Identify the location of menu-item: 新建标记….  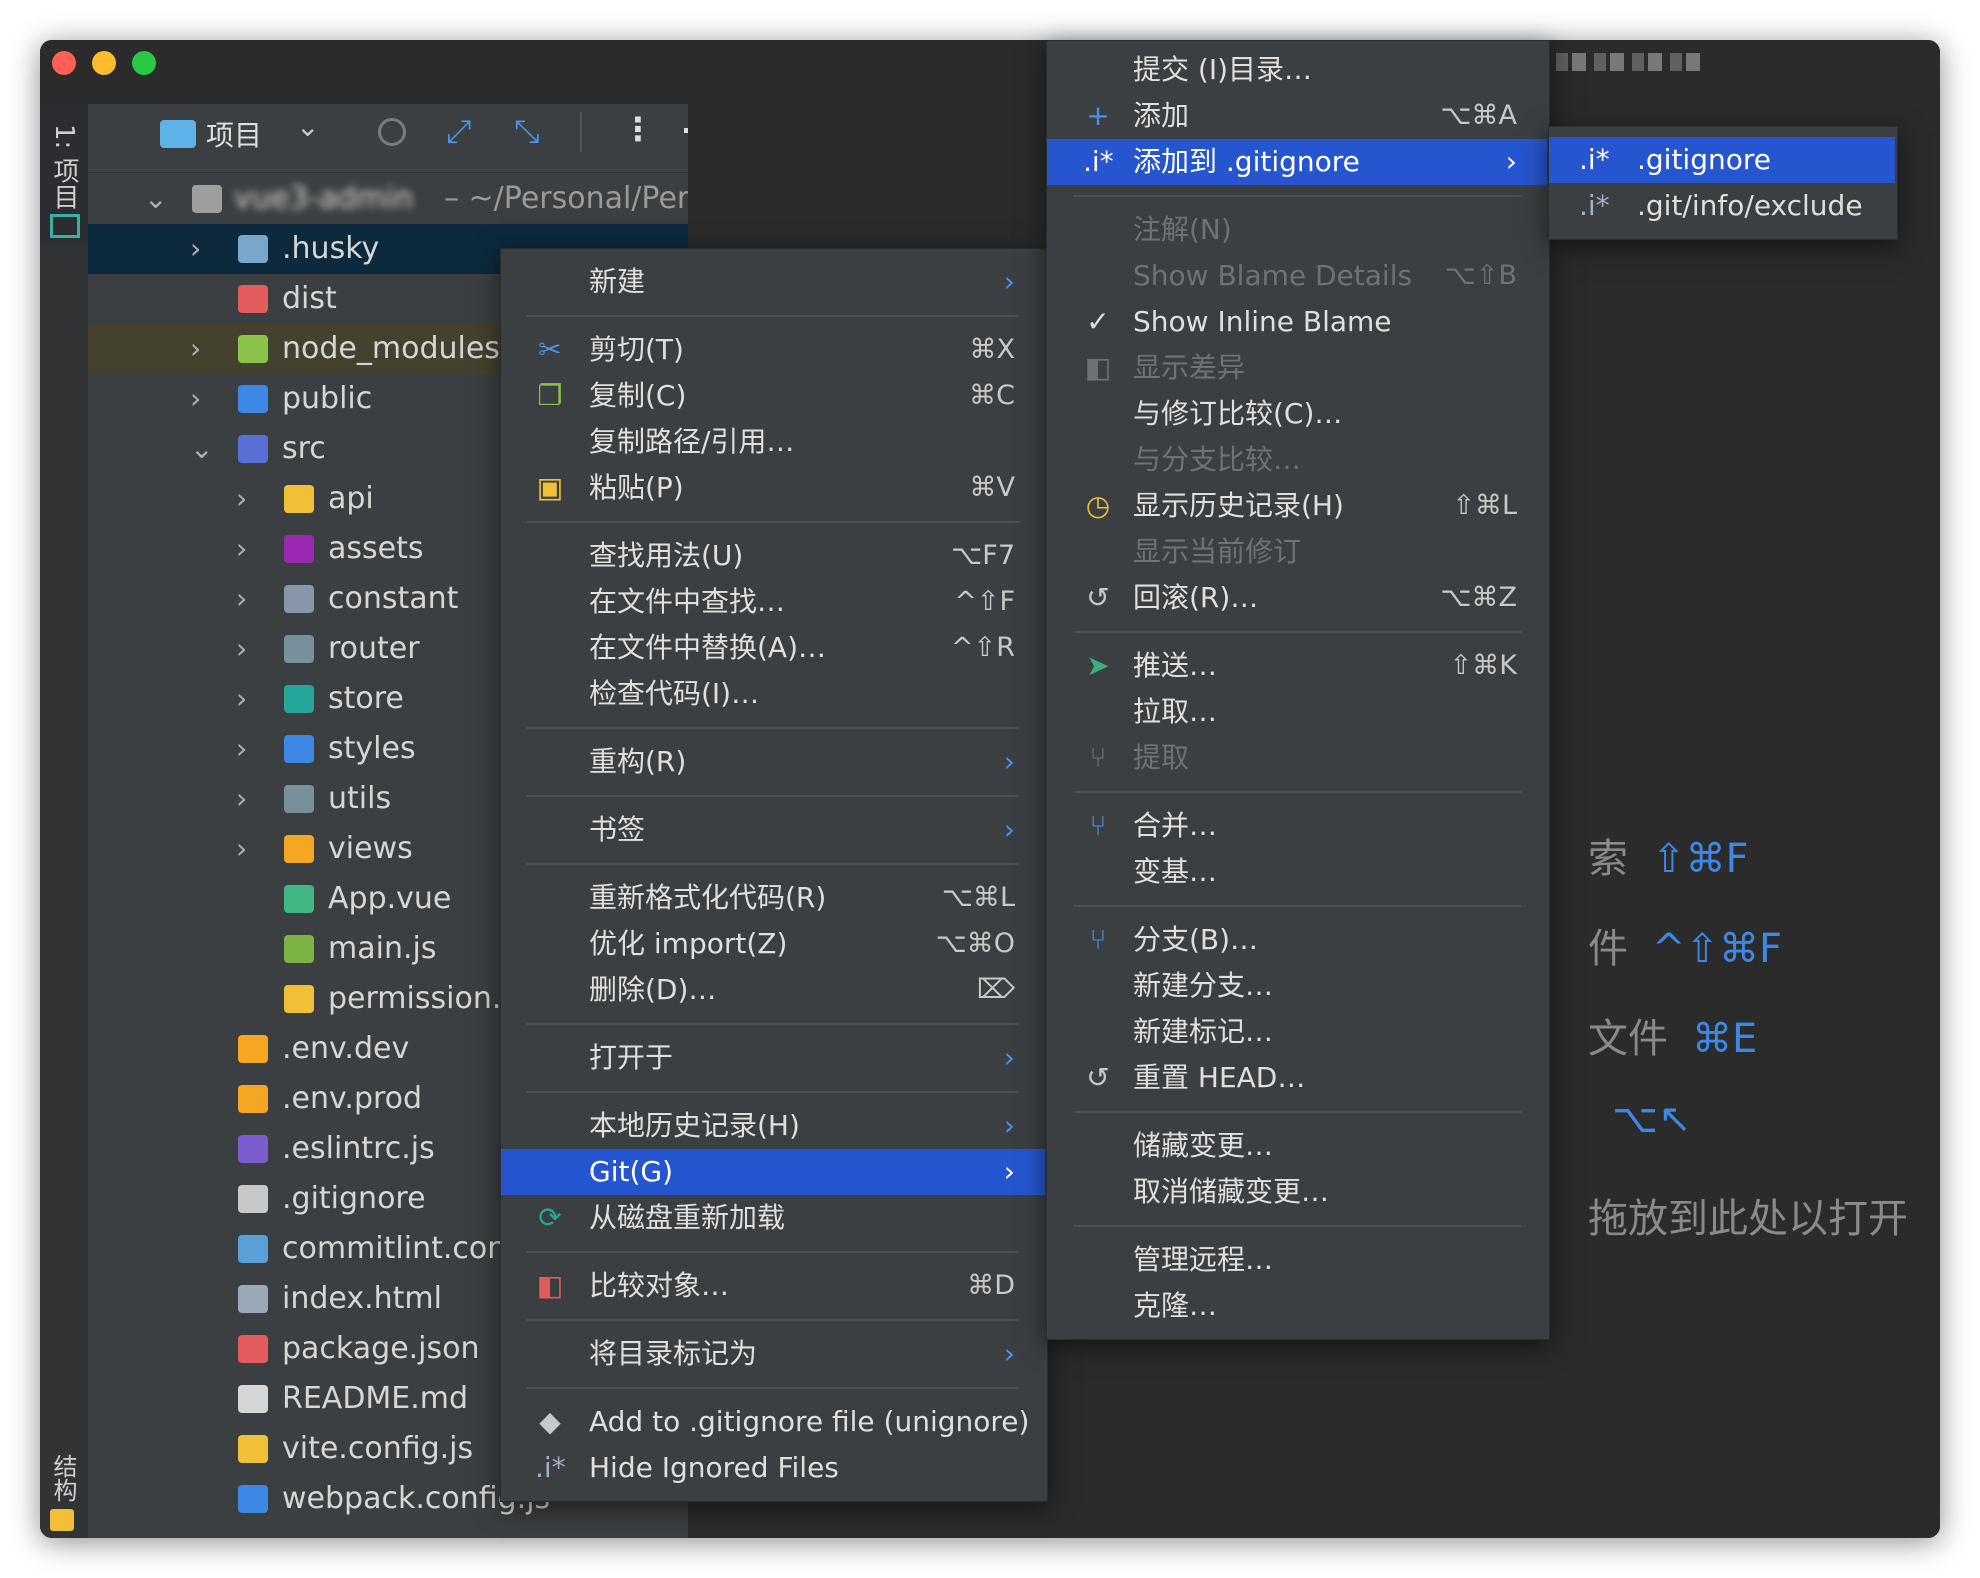
(1297, 1032).